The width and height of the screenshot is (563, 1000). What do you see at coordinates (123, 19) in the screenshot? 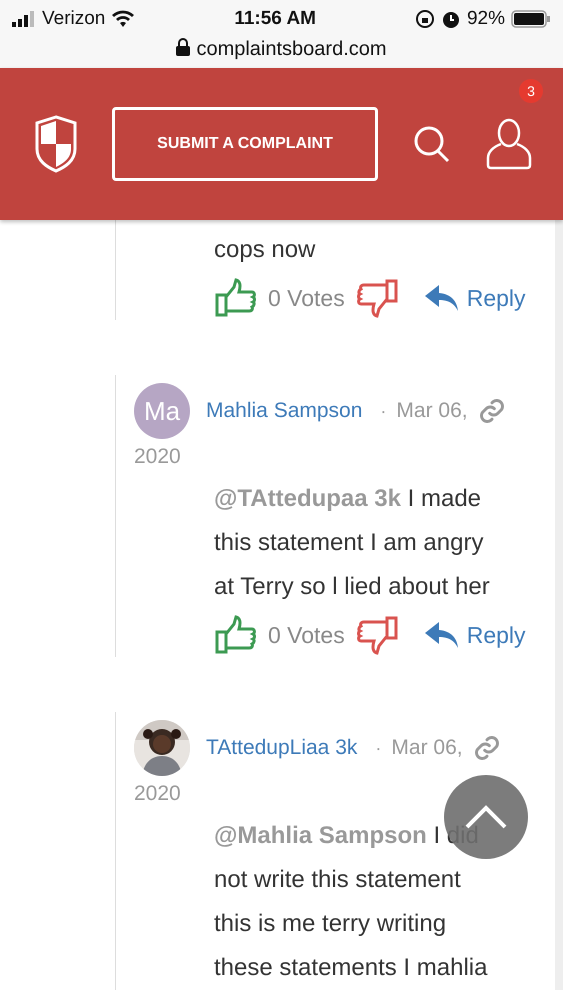
I see `wifi-icon` at bounding box center [123, 19].